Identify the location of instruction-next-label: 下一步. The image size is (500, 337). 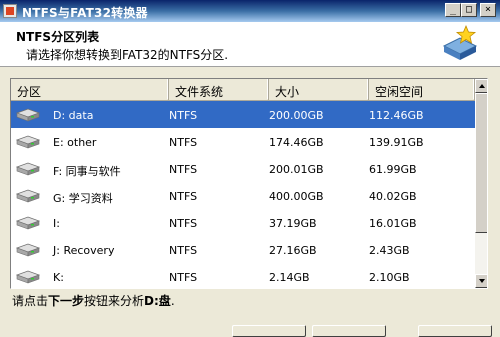
(66, 301).